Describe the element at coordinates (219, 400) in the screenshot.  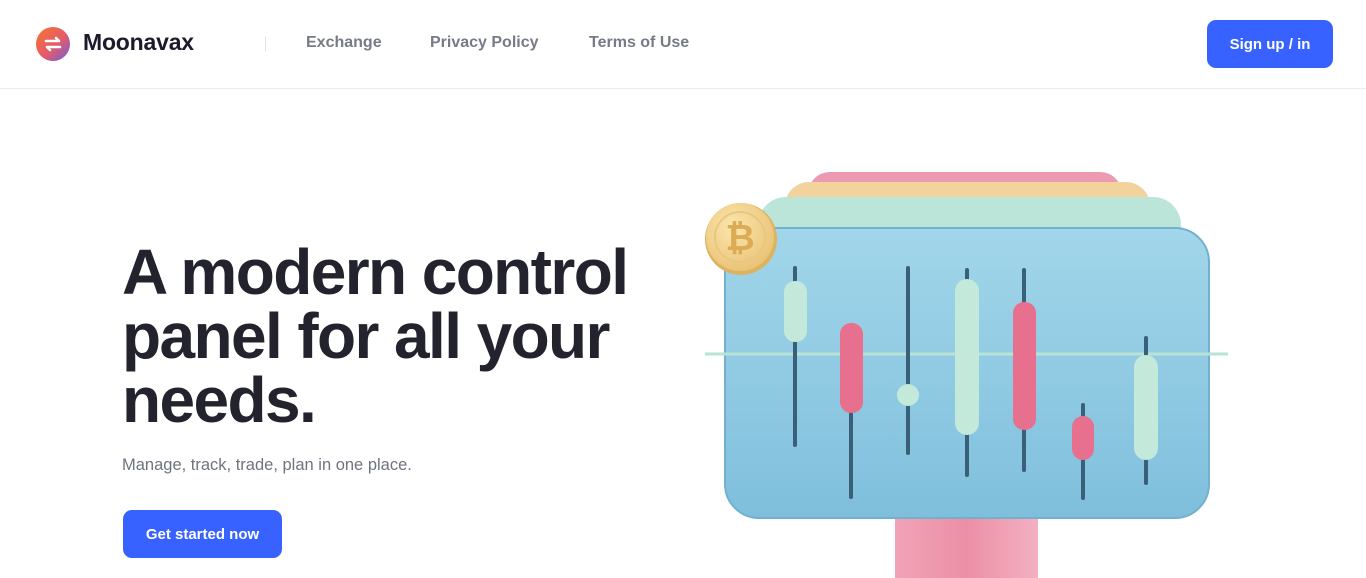
I see `hero-title-line: needs.` at that location.